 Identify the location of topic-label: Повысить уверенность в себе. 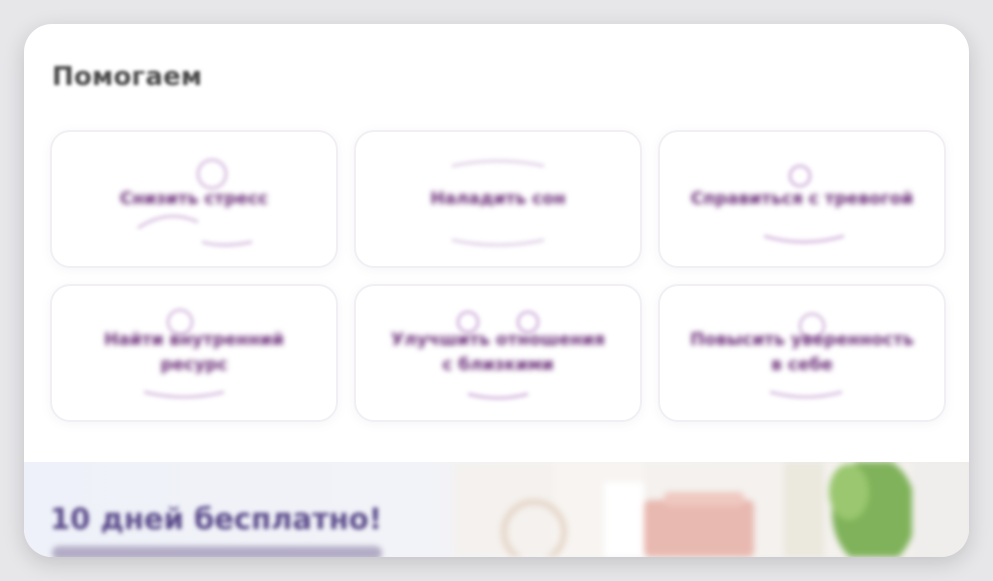
(802, 352).